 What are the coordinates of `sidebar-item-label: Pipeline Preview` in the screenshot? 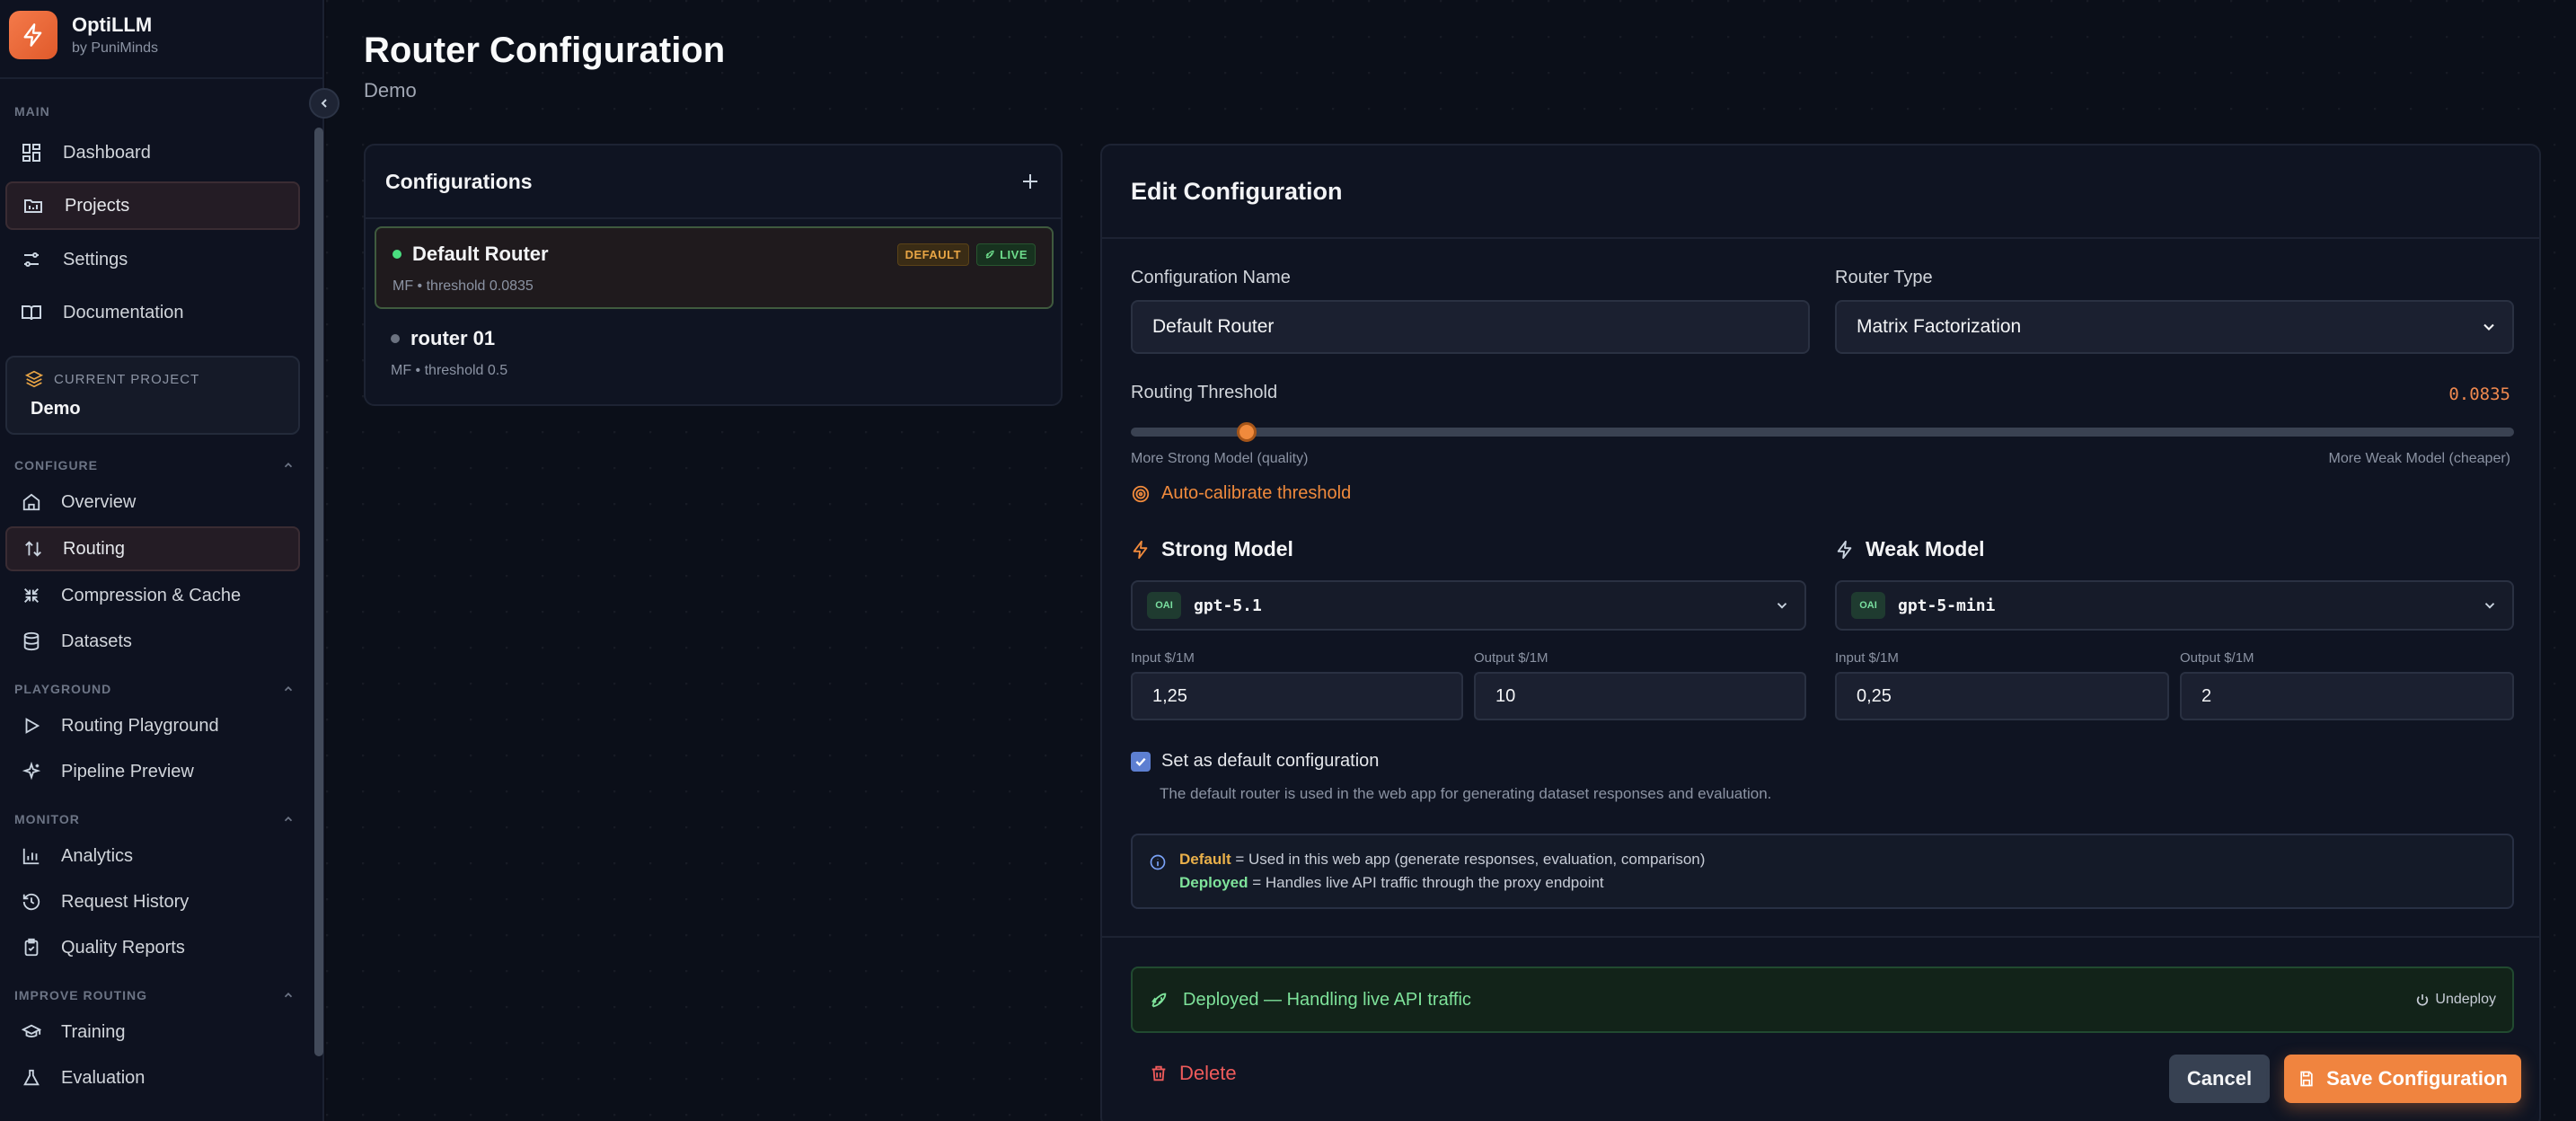 It's located at (127, 771).